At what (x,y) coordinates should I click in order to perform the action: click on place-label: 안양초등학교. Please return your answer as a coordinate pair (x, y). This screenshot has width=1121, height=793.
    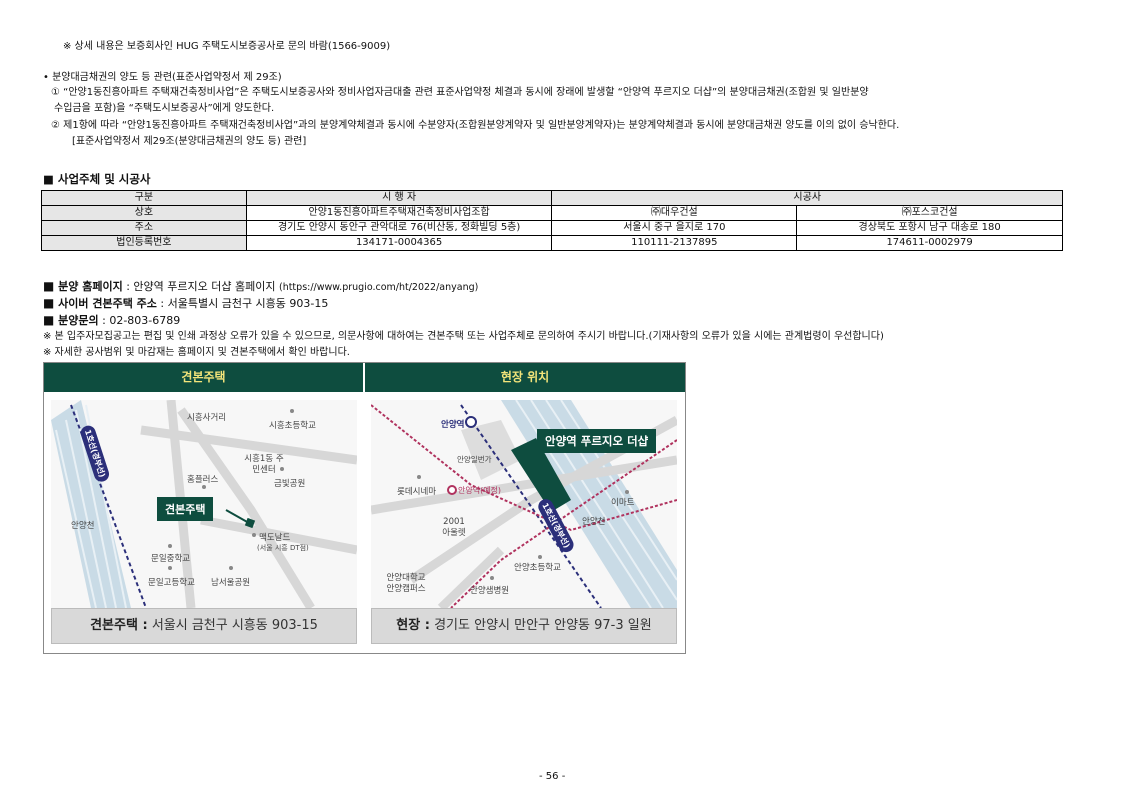
    Looking at the image, I should click on (537, 568).